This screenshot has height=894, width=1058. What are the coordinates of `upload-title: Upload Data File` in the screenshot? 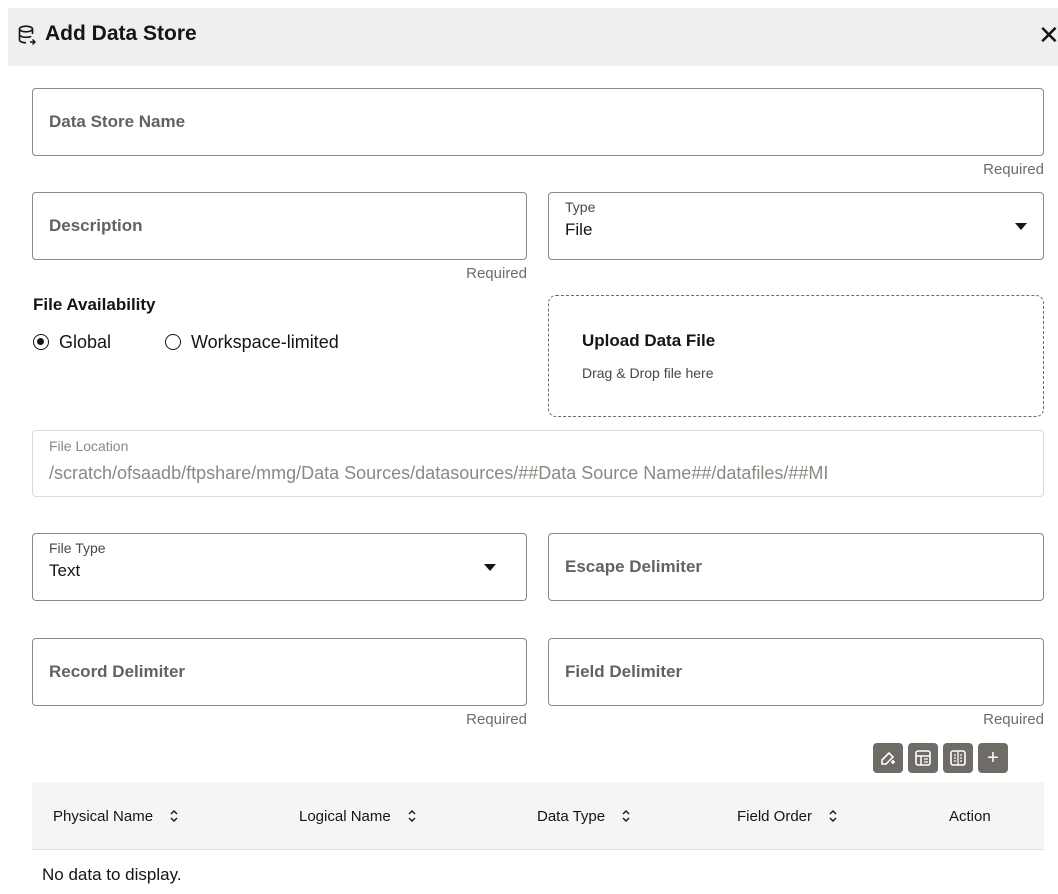 It's located at (649, 340).